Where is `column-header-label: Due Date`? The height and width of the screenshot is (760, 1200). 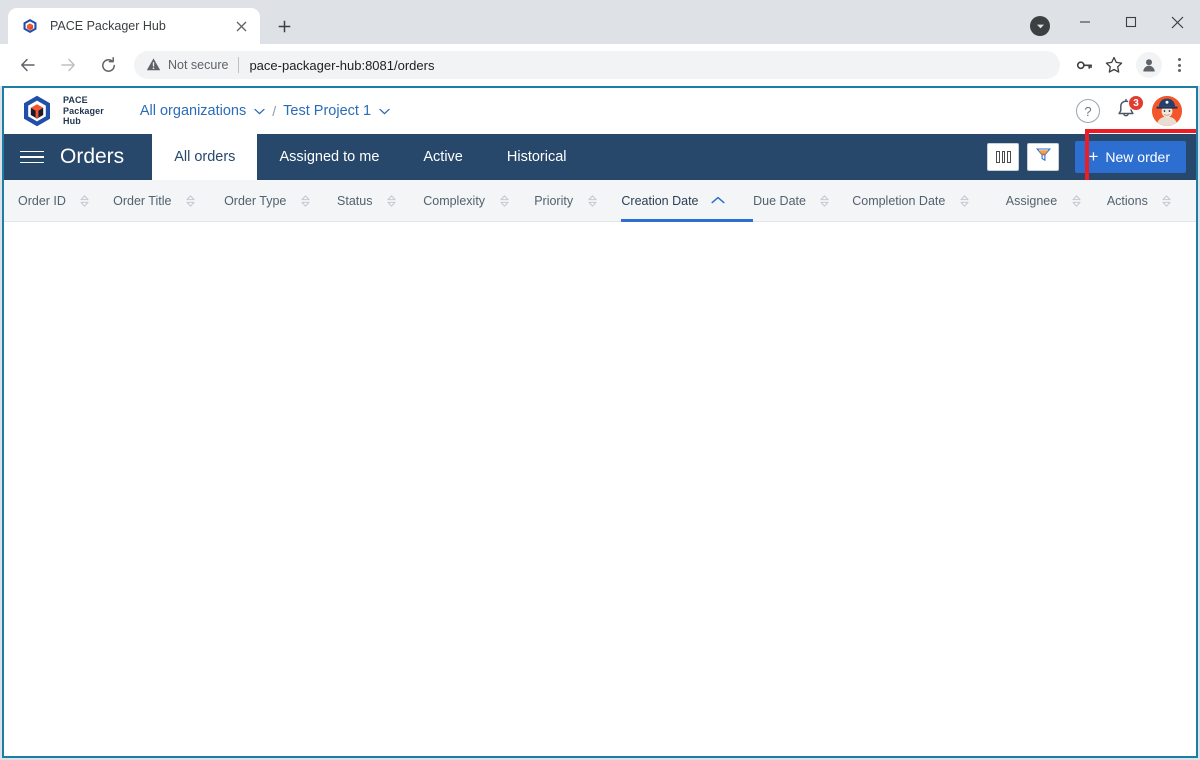
column-header-label: Due Date is located at coordinates (779, 200).